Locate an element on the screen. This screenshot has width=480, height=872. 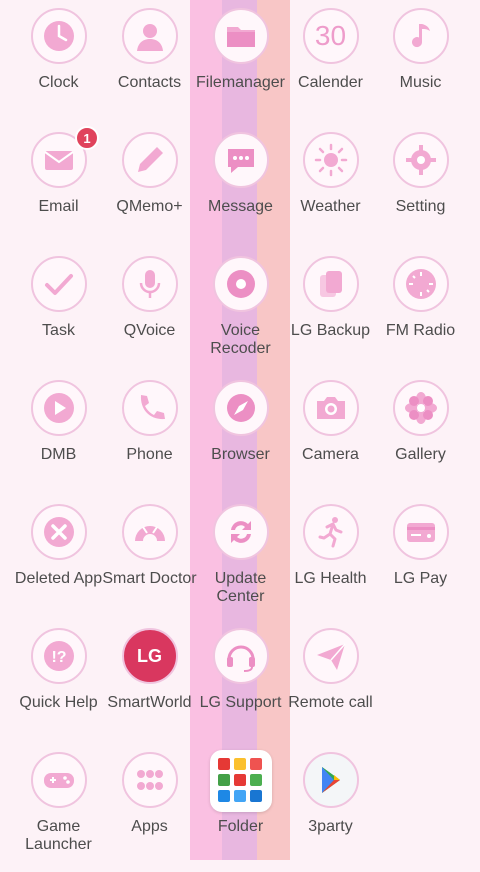
app-dmb: DMB is located at coordinates (58, 440).